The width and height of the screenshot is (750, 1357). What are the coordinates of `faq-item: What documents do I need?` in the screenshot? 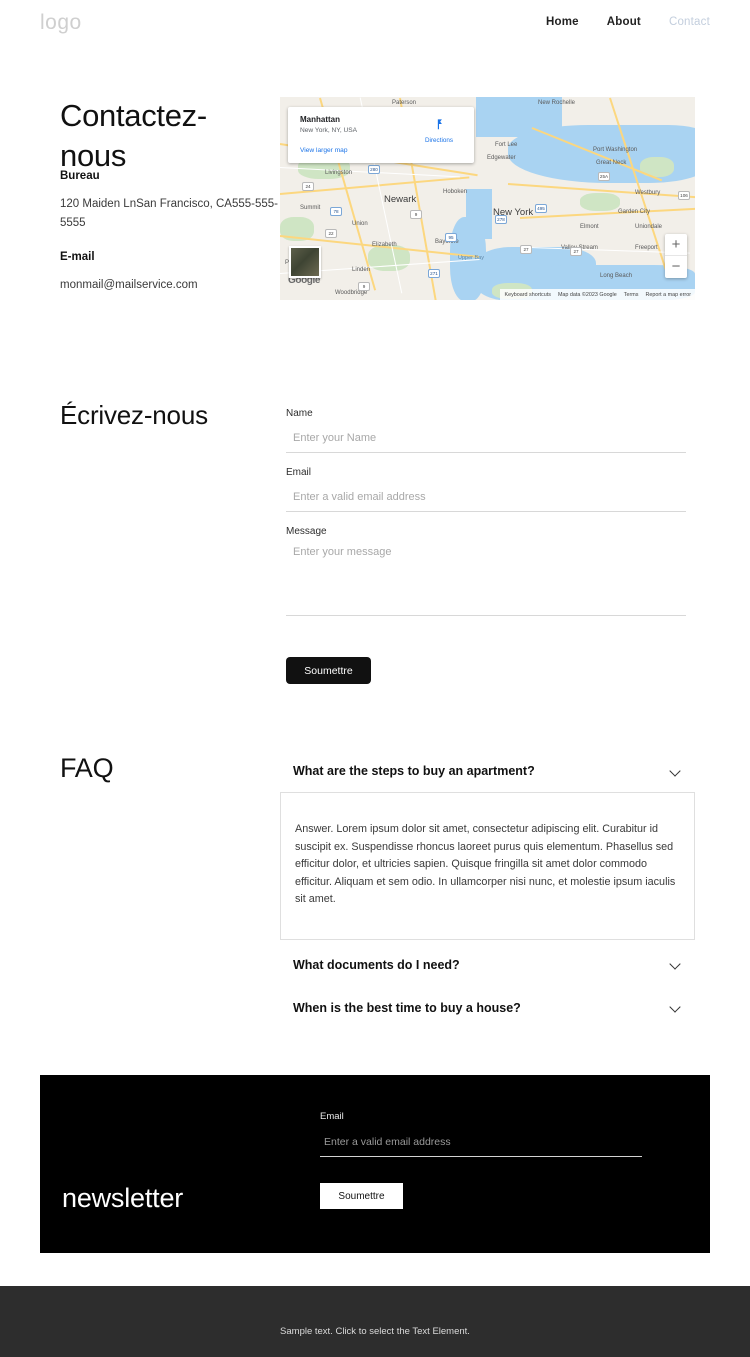 It's located at (487, 965).